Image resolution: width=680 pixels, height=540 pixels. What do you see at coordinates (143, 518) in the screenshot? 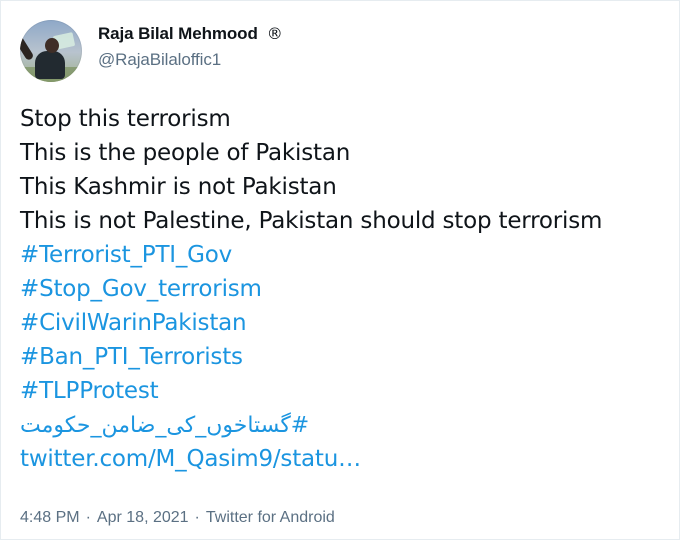
I see `tweet-date: Apr 18, 2021` at bounding box center [143, 518].